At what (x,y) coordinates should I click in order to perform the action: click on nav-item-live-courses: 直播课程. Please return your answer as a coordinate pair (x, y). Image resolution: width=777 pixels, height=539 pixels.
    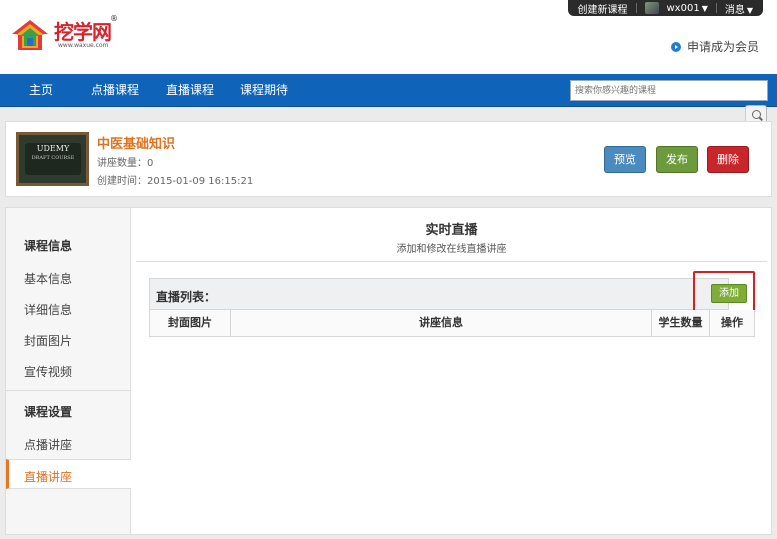
    Looking at the image, I should click on (190, 90).